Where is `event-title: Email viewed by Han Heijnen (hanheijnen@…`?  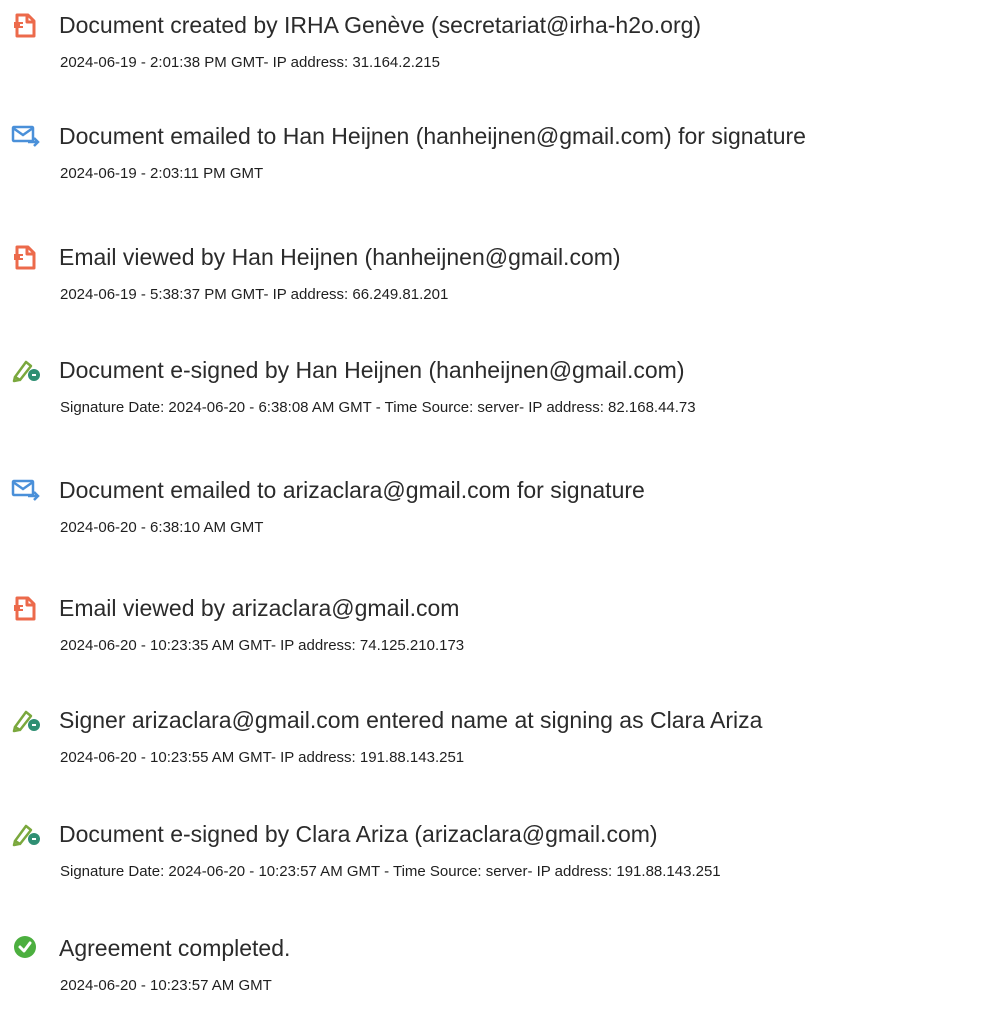 event-title: Email viewed by Han Heijnen (hanheijnen@… is located at coordinates (340, 257).